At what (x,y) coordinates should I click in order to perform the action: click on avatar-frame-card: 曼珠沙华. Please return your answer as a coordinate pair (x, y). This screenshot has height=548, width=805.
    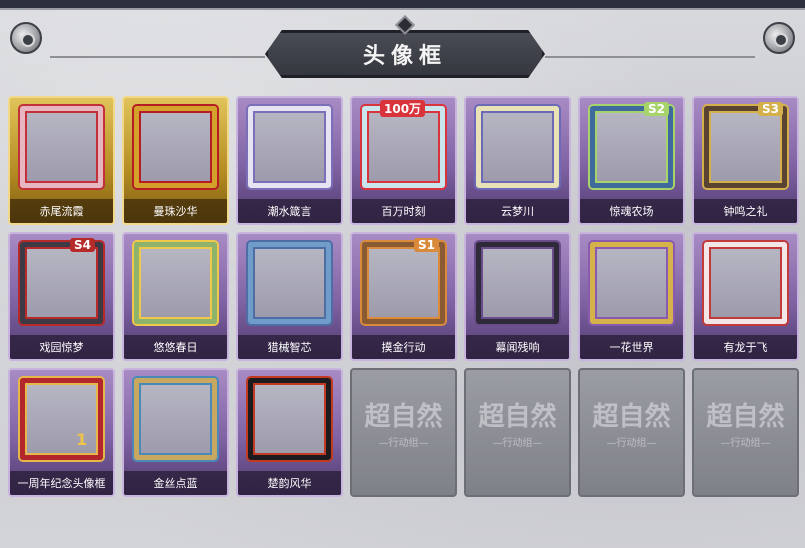
    Looking at the image, I should click on (175, 160).